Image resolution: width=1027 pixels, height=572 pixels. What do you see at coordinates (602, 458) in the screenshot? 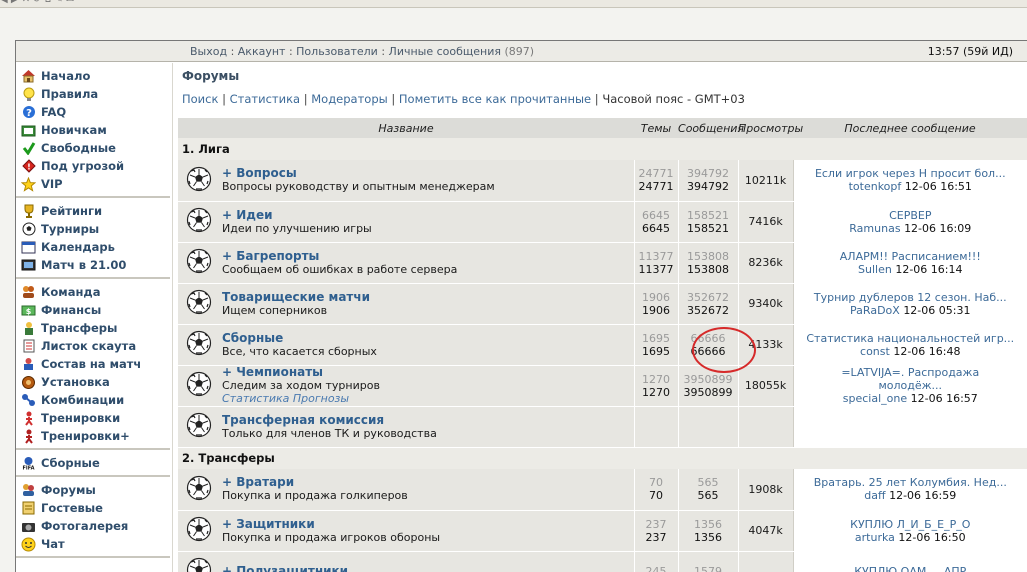
I see `category-title: 2. Трансферы` at bounding box center [602, 458].